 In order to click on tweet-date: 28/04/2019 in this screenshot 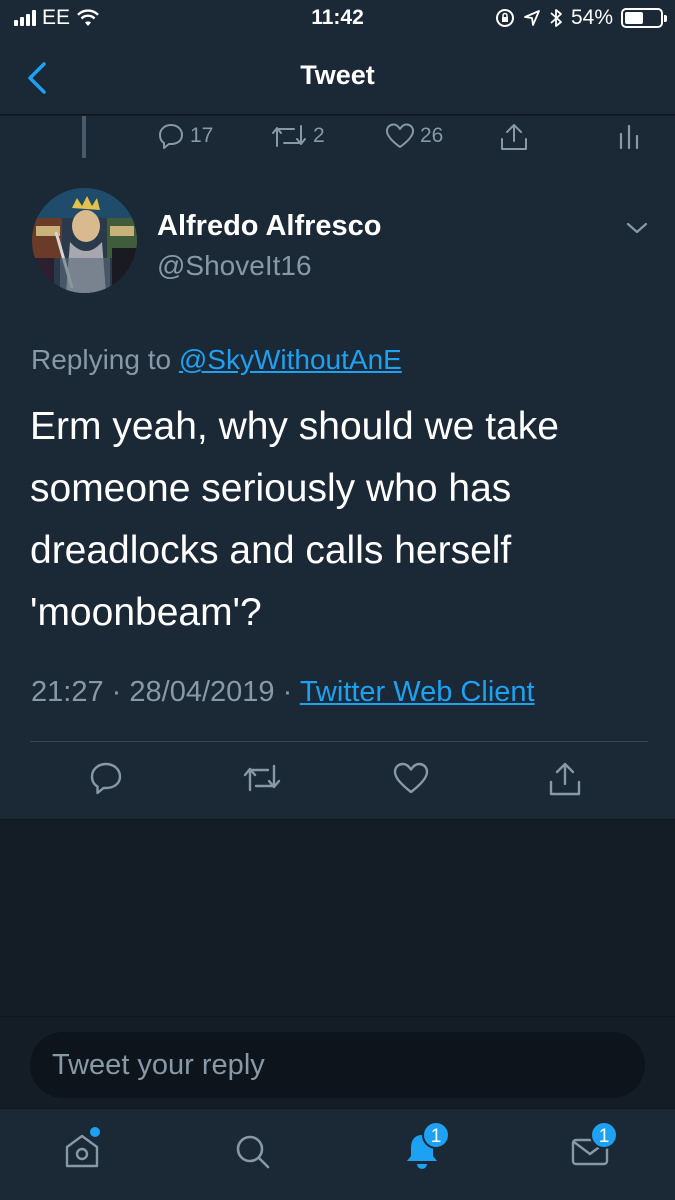, I will do `click(202, 692)`.